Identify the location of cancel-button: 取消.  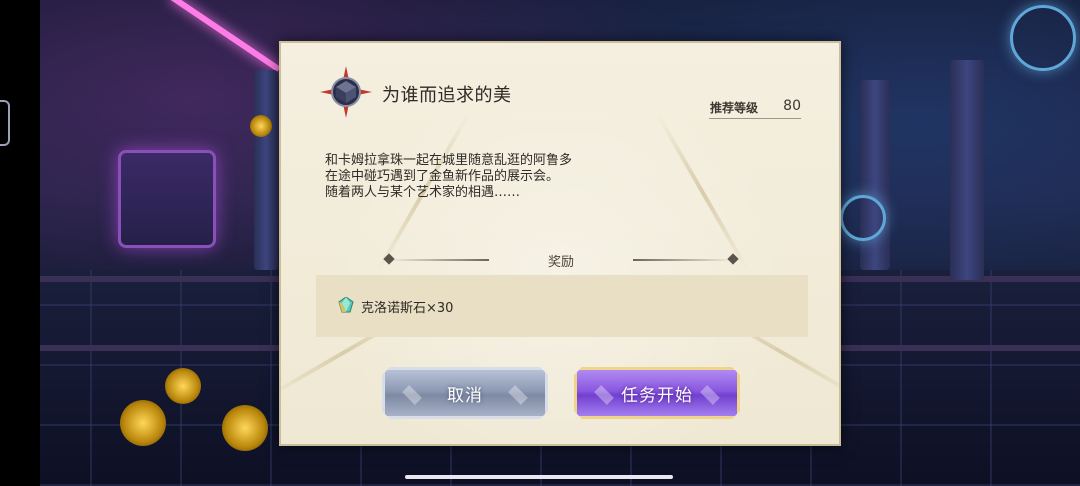
(465, 393).